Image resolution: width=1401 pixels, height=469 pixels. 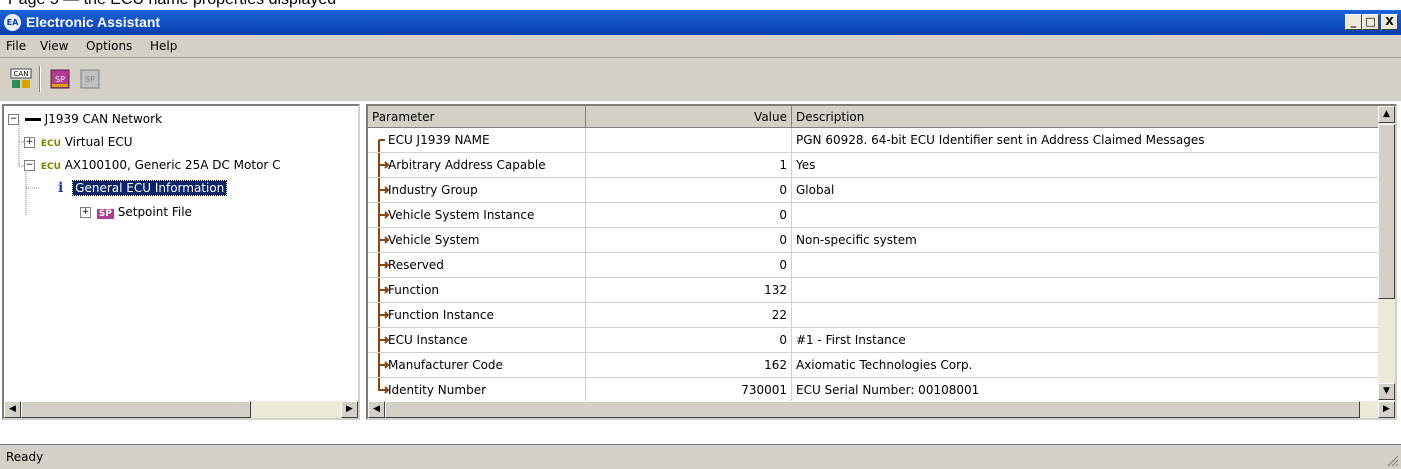 I want to click on value-cell: 22, so click(x=689, y=315).